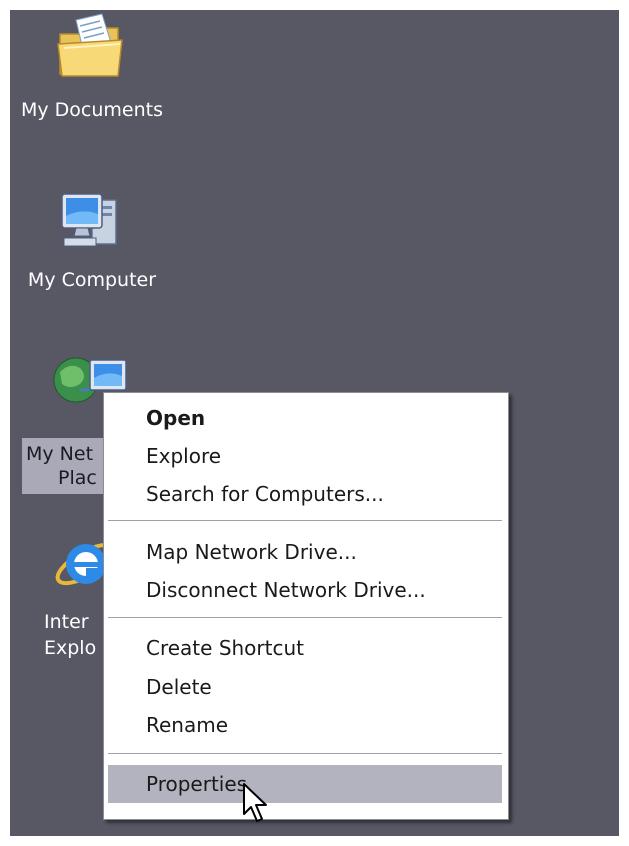 The height and width of the screenshot is (846, 629). What do you see at coordinates (91, 110) in the screenshot?
I see `icon-label-my-documents: My Documents` at bounding box center [91, 110].